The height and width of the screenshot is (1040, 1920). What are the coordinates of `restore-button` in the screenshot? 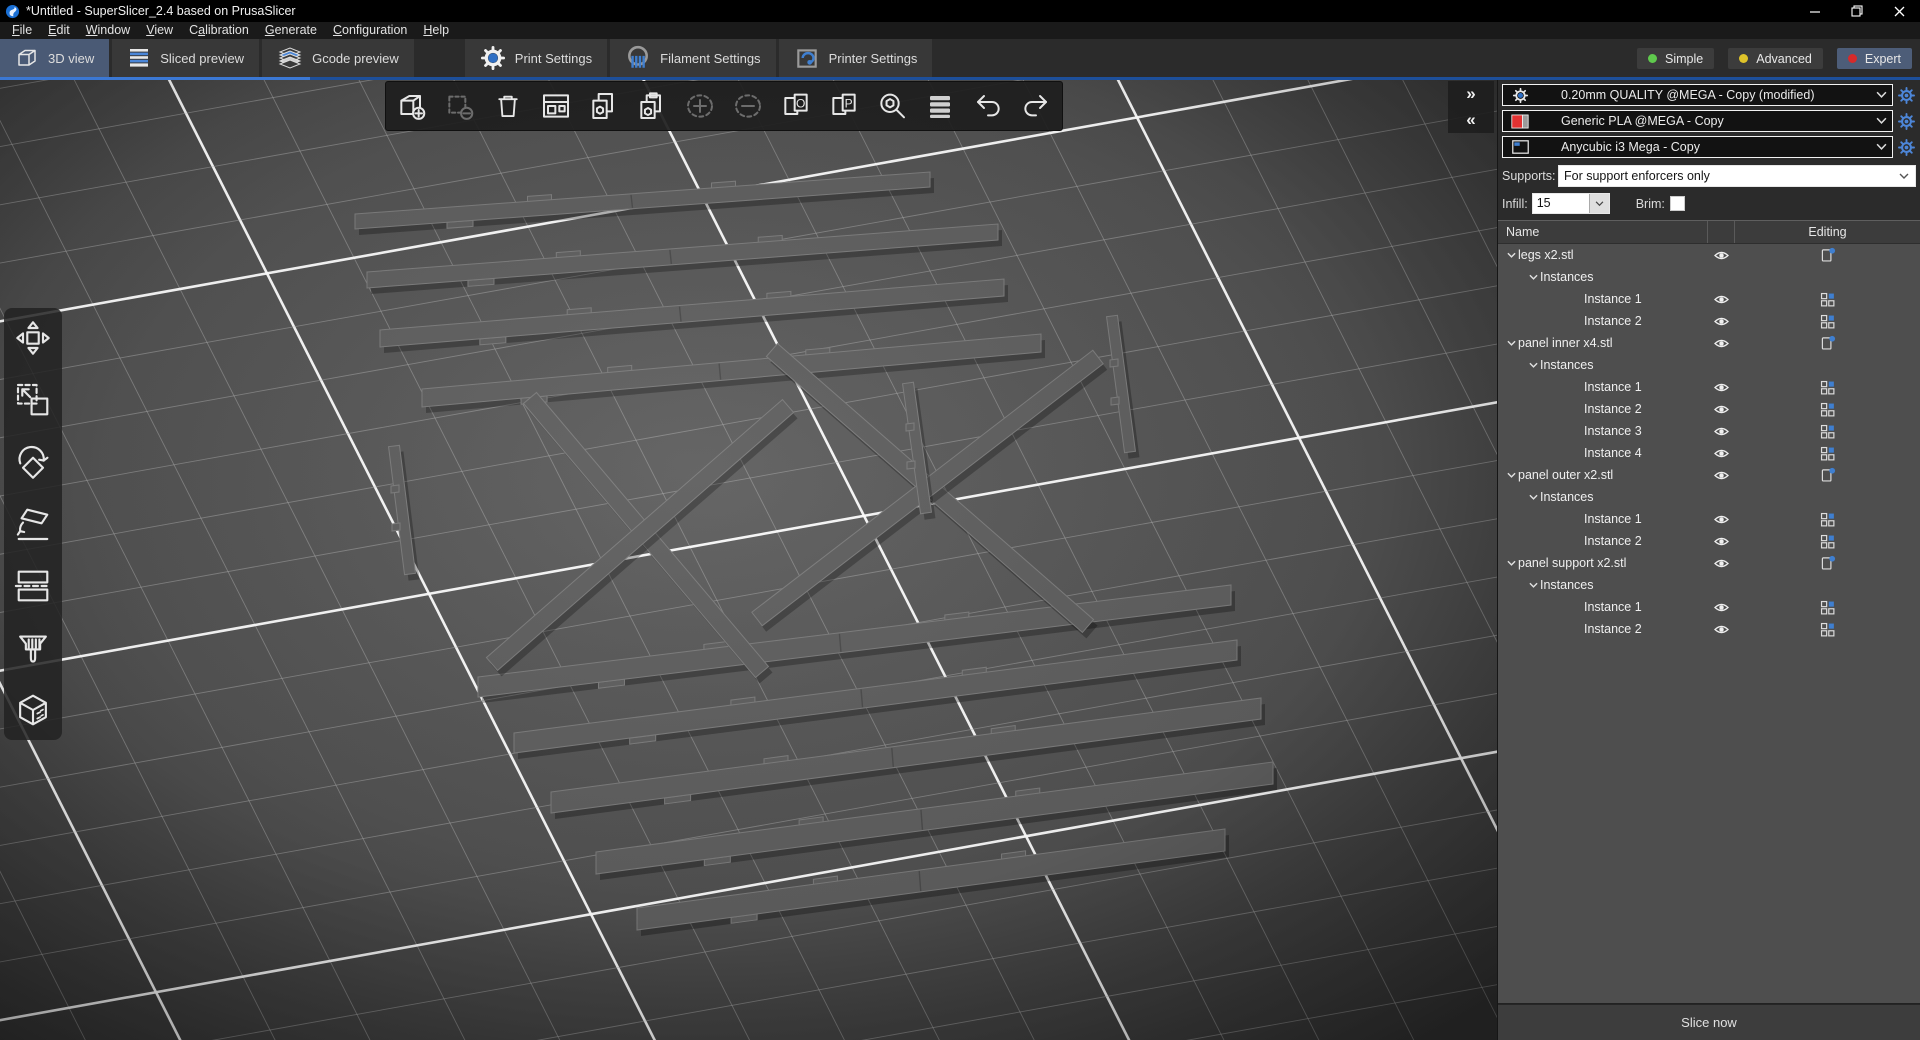 It's located at (1857, 11).